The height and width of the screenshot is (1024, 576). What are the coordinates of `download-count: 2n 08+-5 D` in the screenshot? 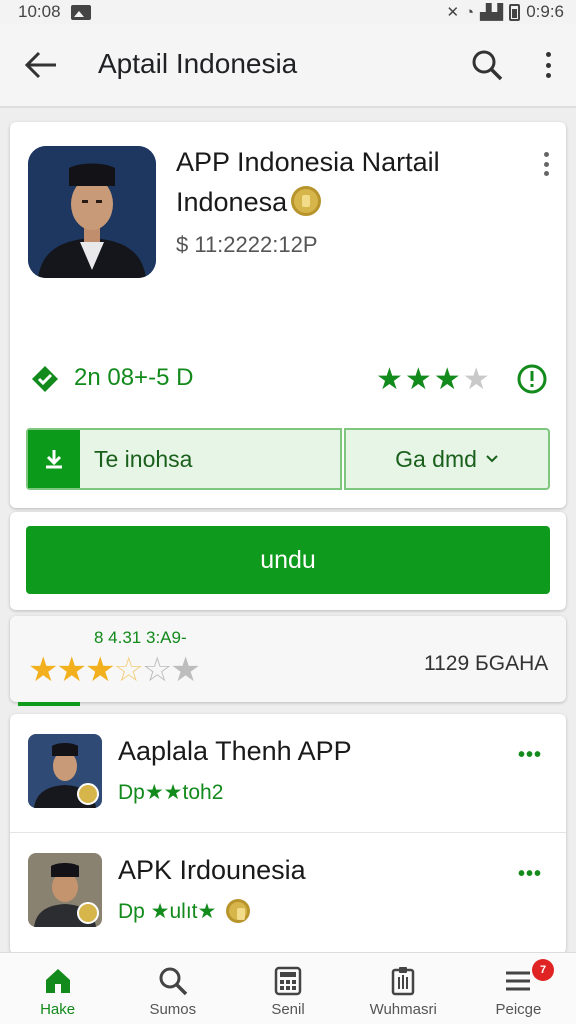 It's located at (134, 377).